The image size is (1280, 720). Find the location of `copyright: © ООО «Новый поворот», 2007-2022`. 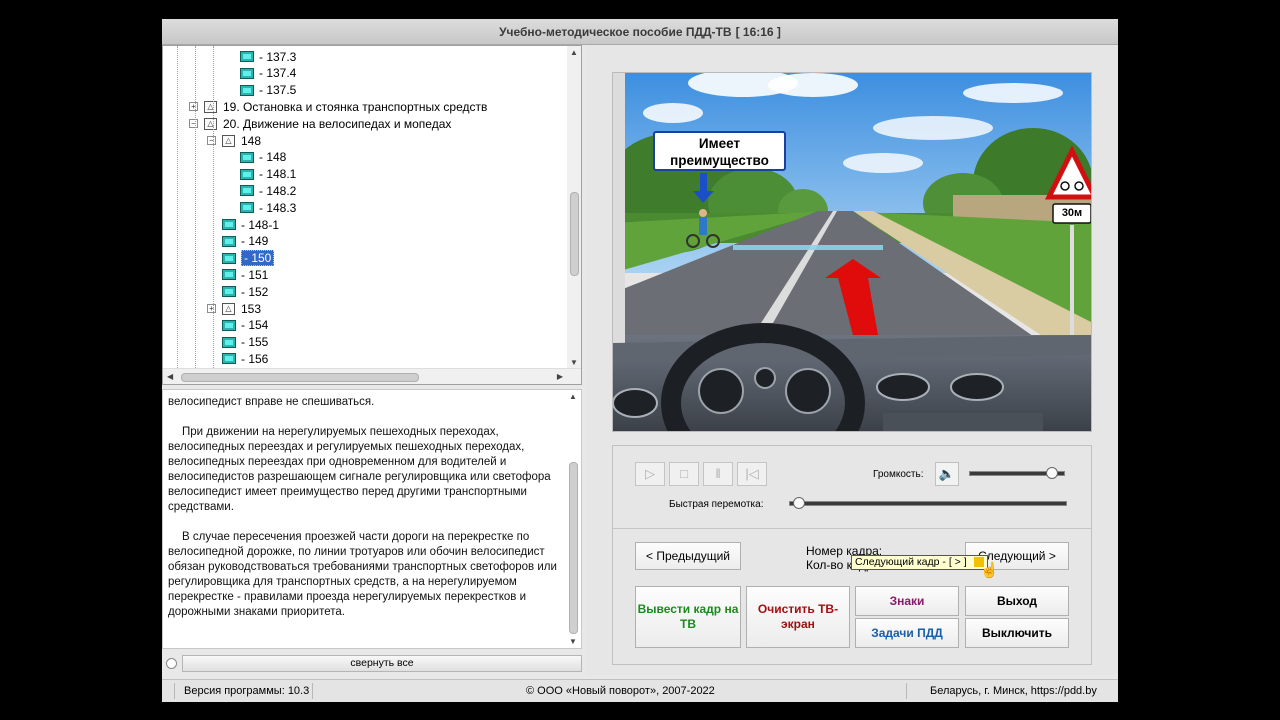

copyright: © ООО «Новый поворот», 2007-2022 is located at coordinates (620, 691).